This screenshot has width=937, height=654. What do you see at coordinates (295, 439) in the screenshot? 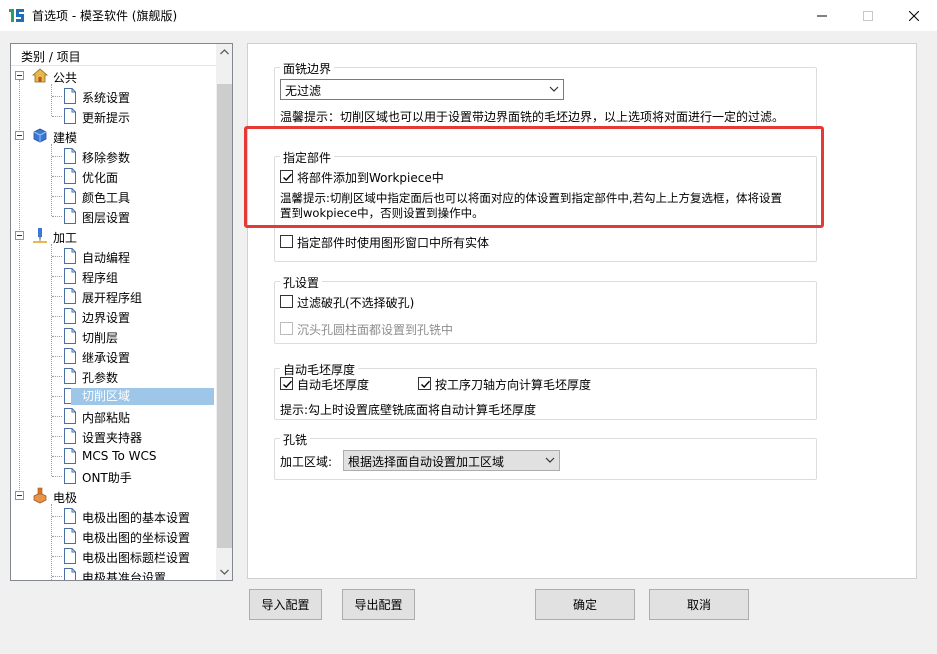
I see `group-title: 孔铣` at bounding box center [295, 439].